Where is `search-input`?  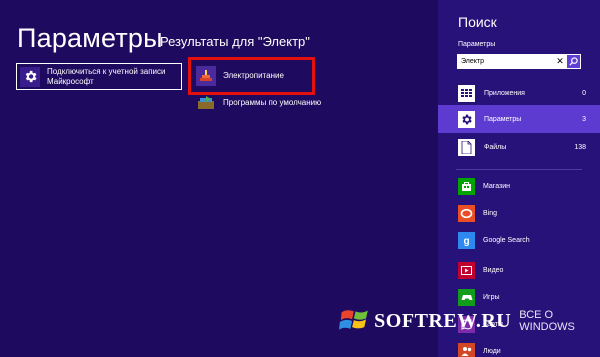 search-input is located at coordinates (505, 61).